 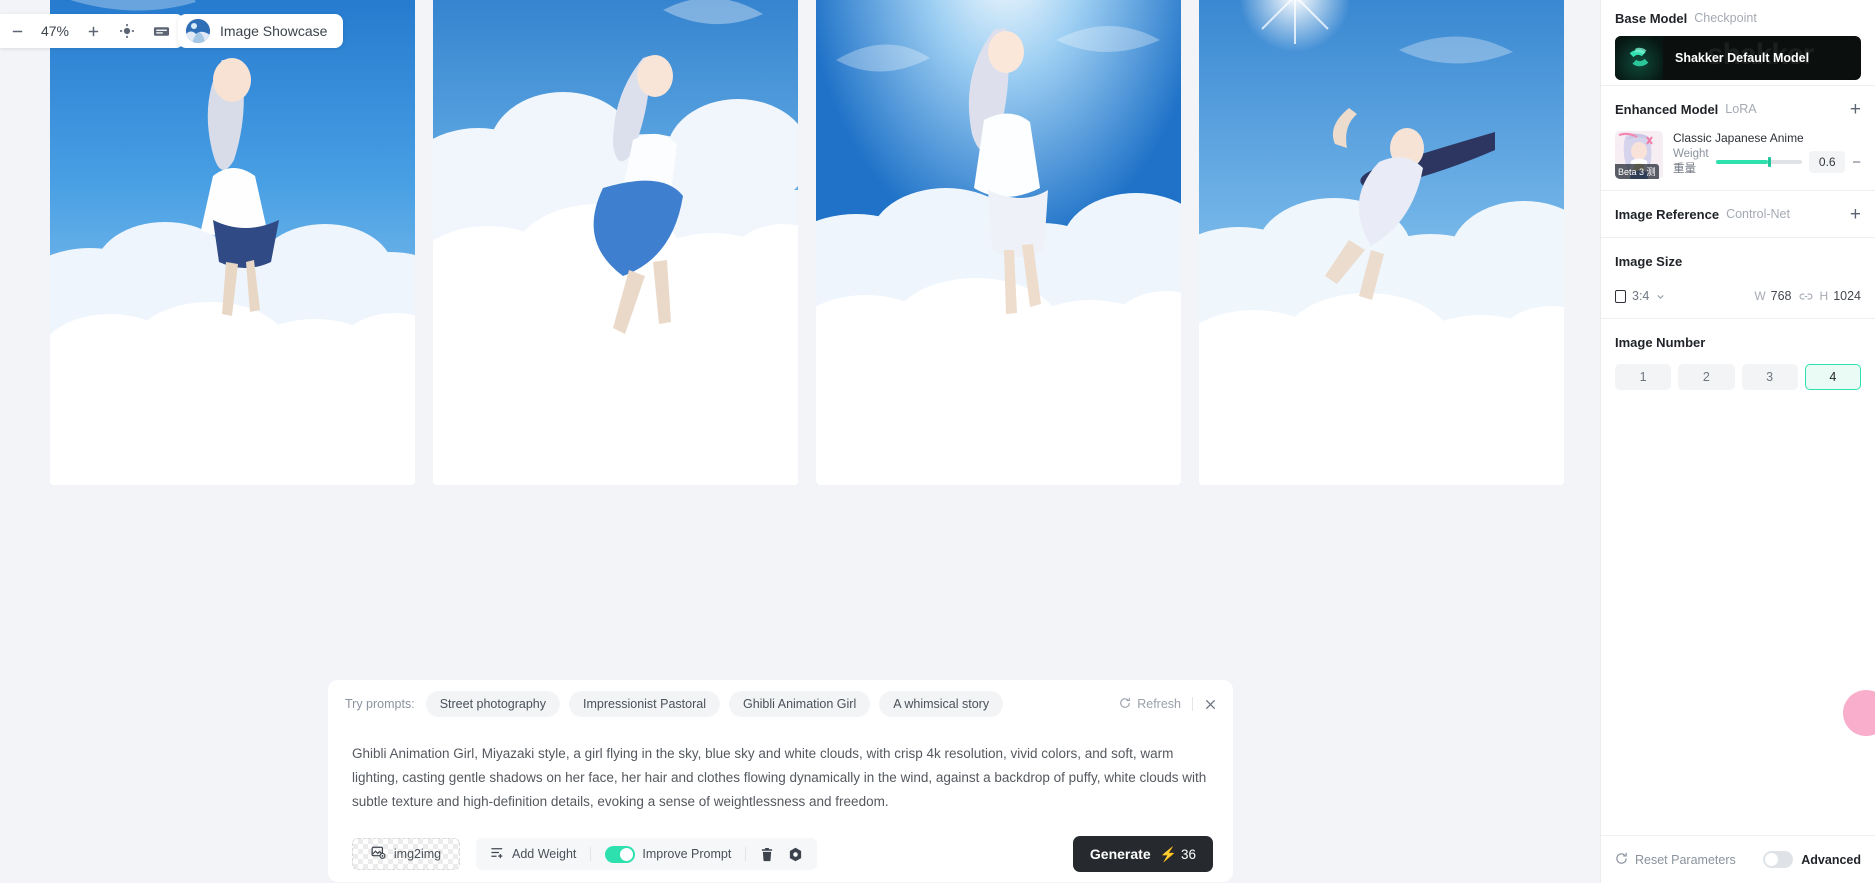 I want to click on try-prompts-actions: Refresh, so click(x=1170, y=704).